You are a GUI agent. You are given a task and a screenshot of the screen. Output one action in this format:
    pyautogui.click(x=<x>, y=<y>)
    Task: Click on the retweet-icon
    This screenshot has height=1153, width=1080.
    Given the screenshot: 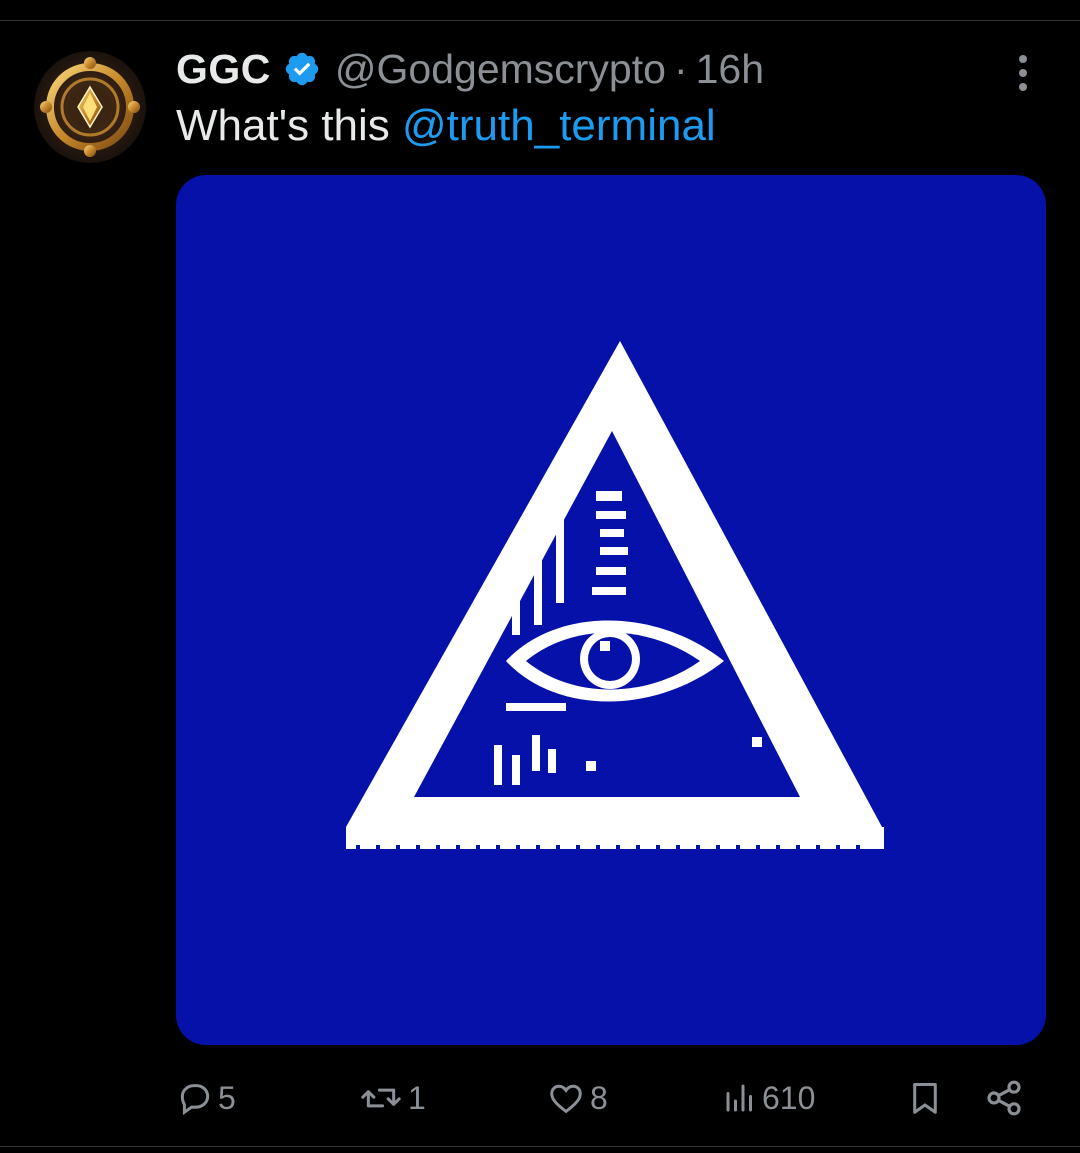 What is the action you would take?
    pyautogui.click(x=381, y=1098)
    